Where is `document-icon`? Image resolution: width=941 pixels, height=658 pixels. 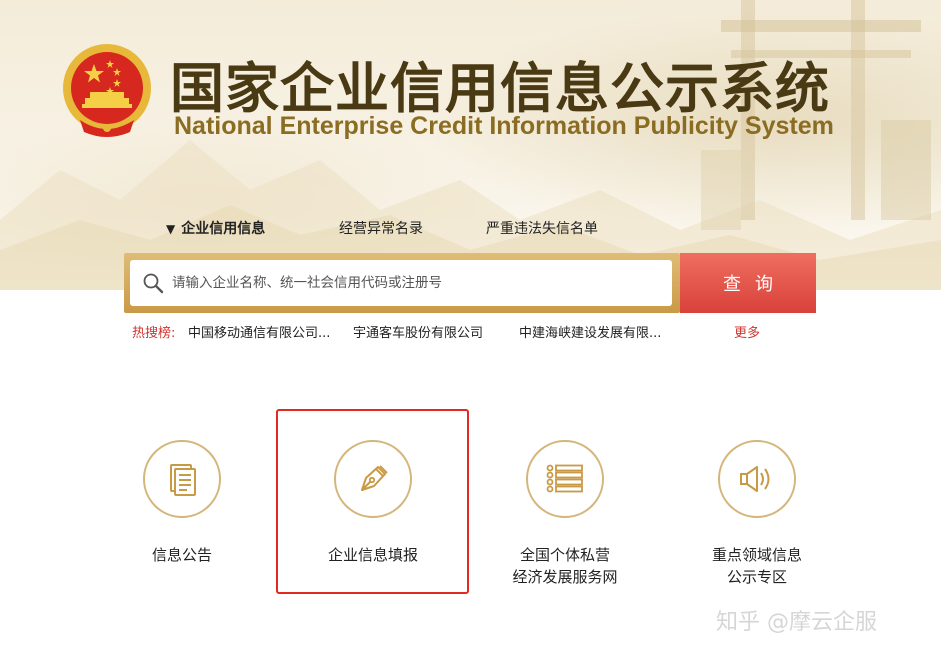
document-icon is located at coordinates (183, 480).